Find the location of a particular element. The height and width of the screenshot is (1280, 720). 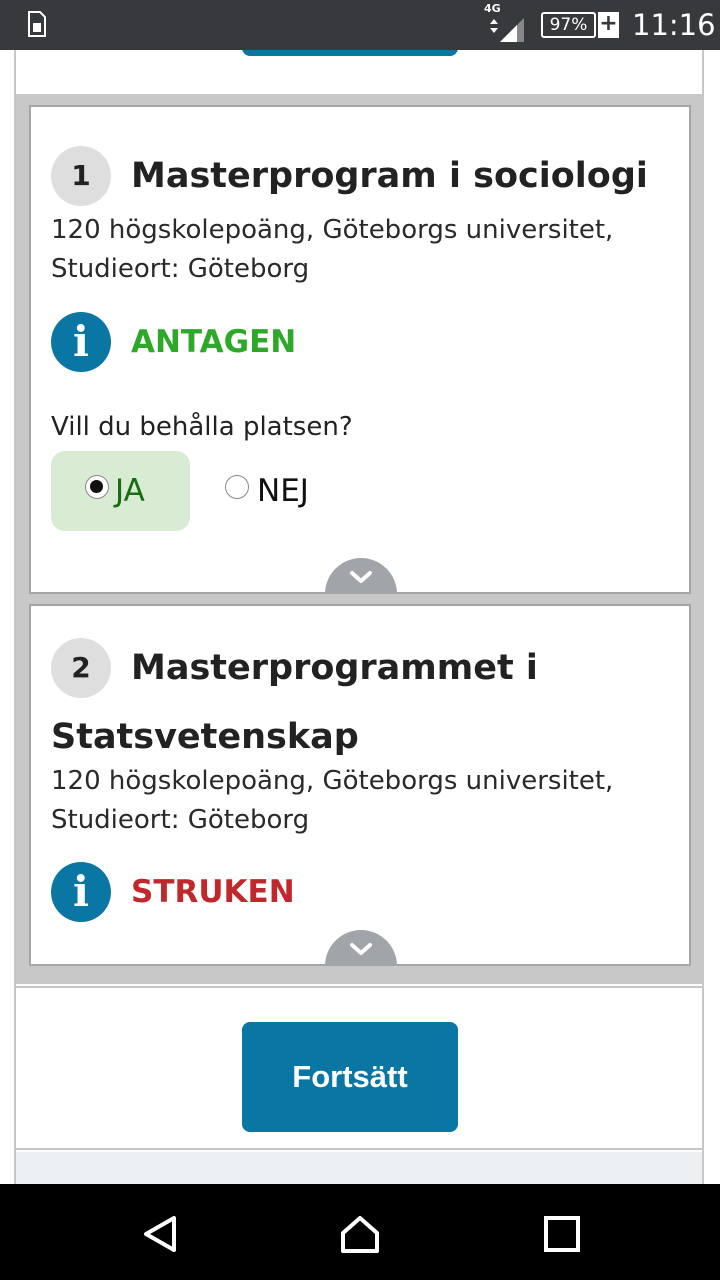

frame-border-right is located at coordinates (703, 617).